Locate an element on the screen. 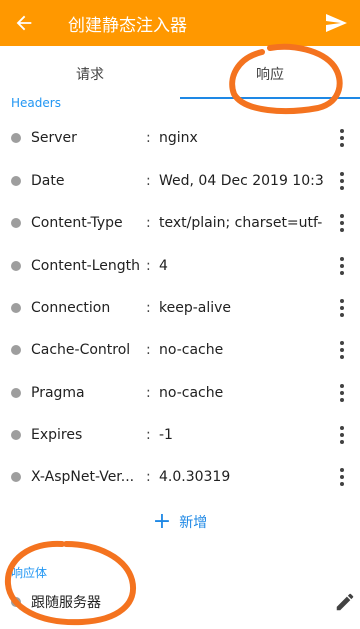  header-row: Server : nginx is located at coordinates (180, 138).